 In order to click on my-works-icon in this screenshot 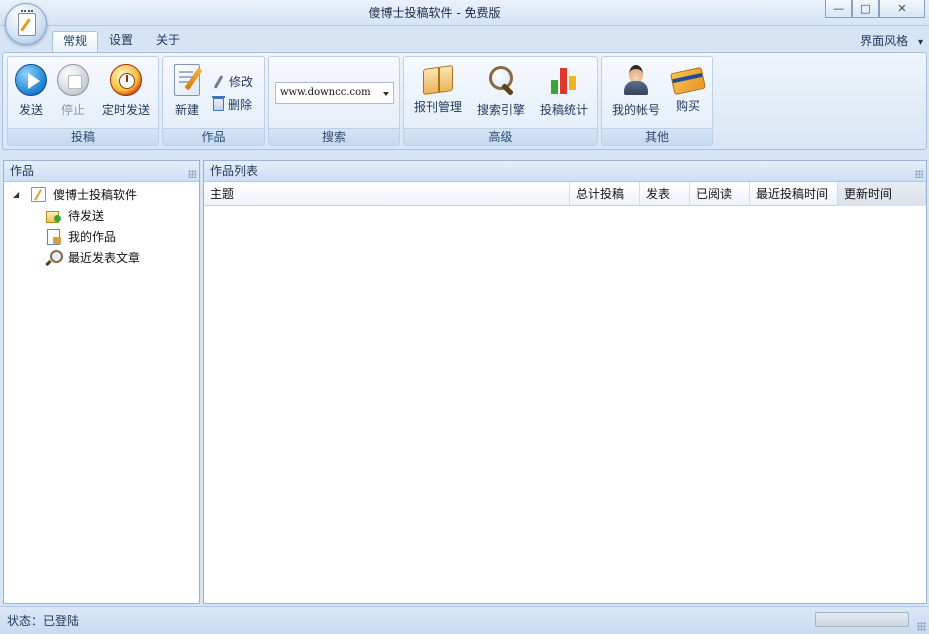, I will do `click(53, 237)`.